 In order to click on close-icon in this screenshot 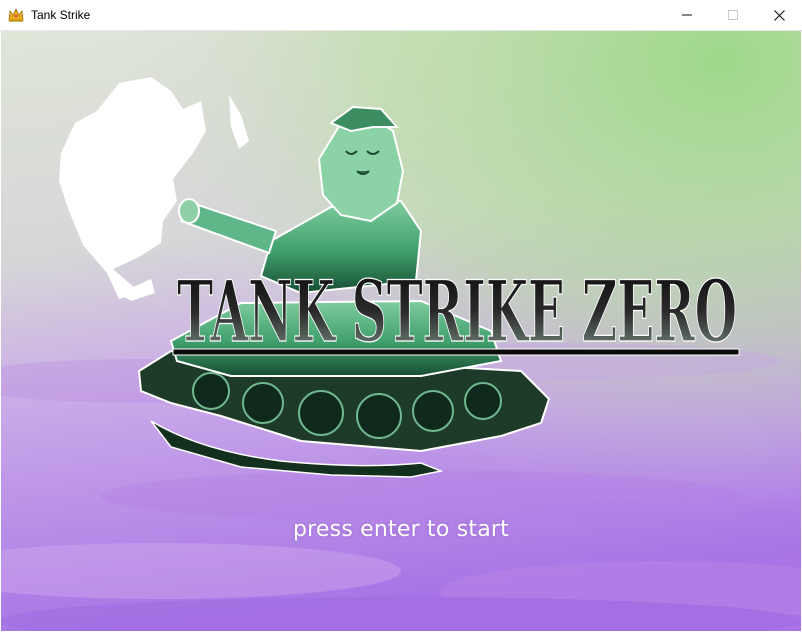, I will do `click(779, 15)`.